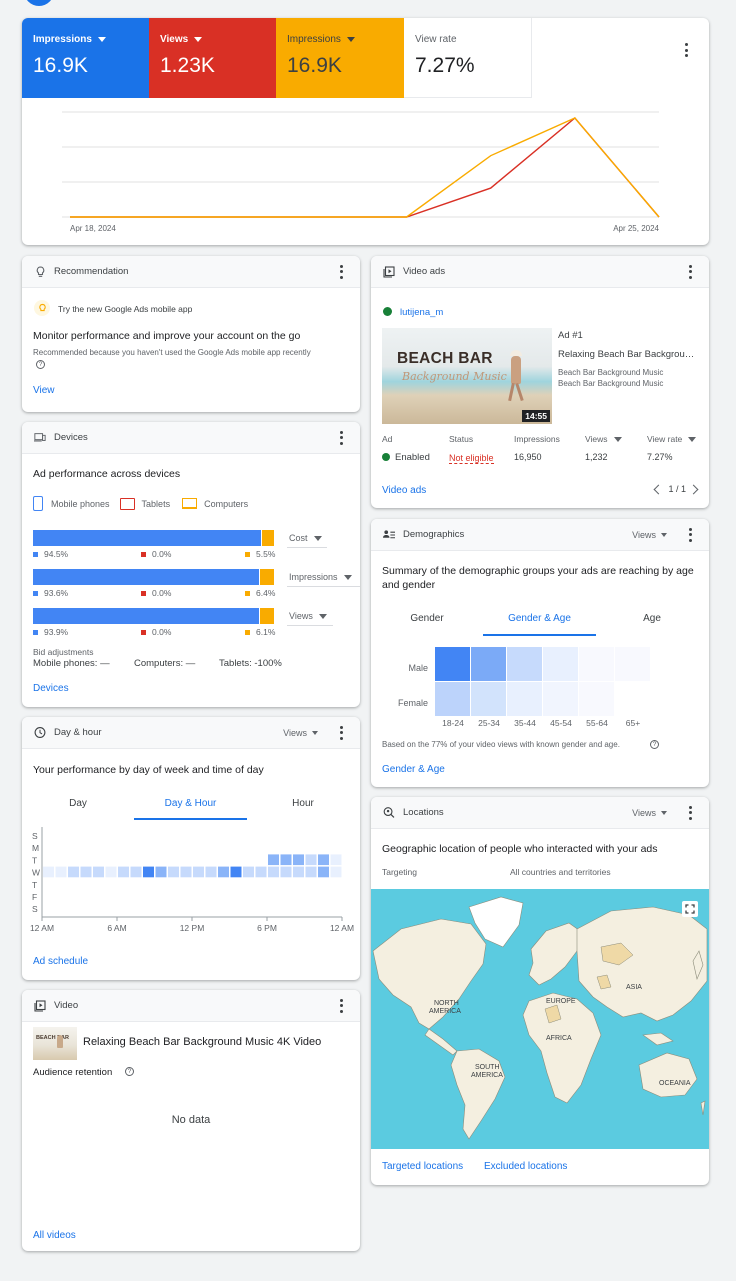 The height and width of the screenshot is (1281, 736). Describe the element at coordinates (320, 577) in the screenshot. I see `metric-selector-impressions: Impressions` at that location.